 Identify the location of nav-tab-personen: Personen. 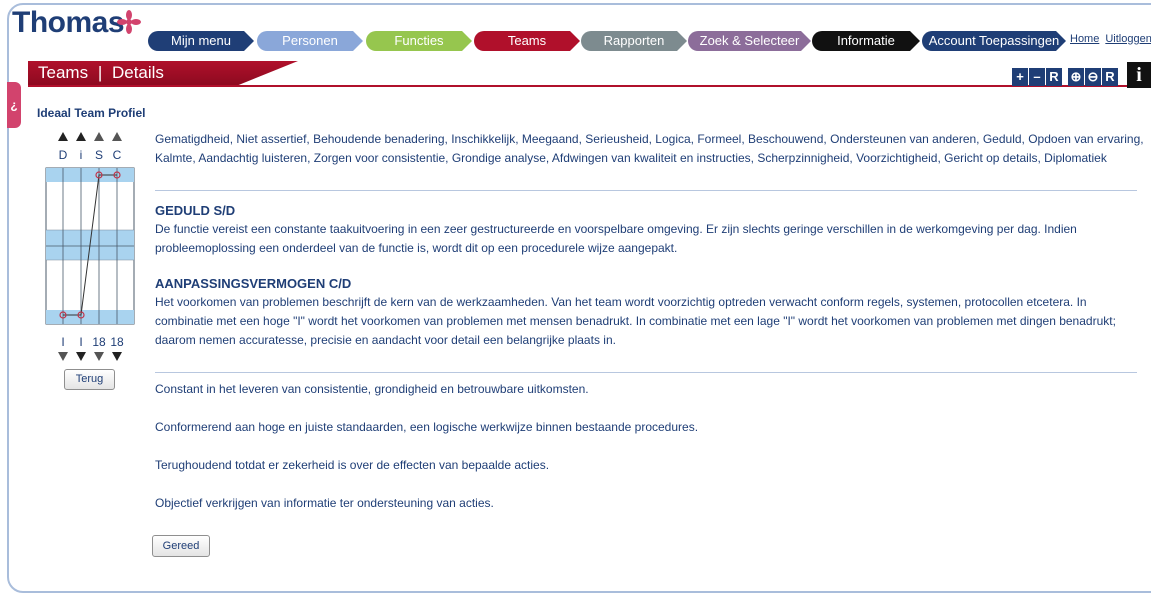
(310, 41).